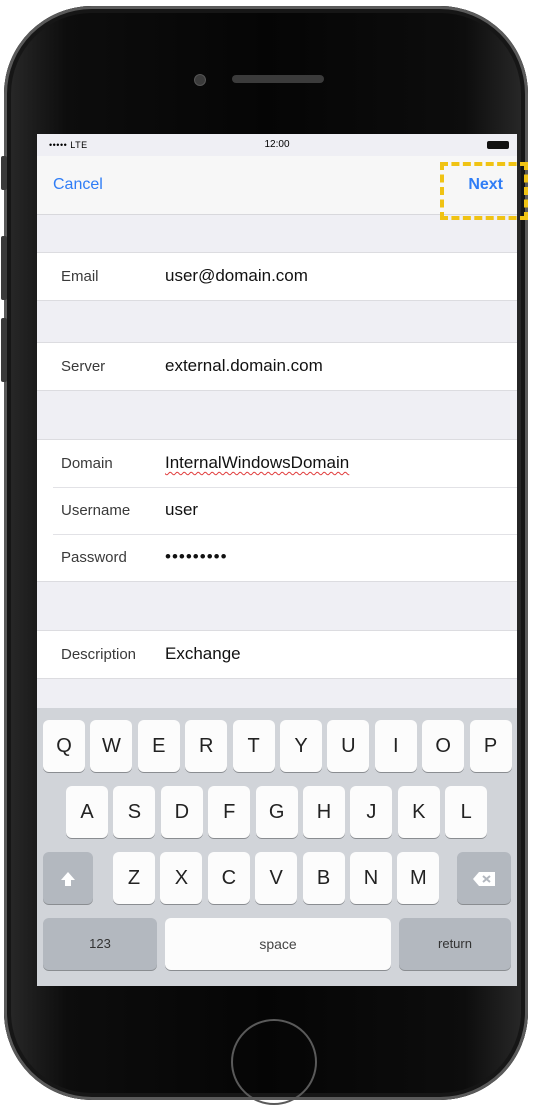 The width and height of the screenshot is (536, 1108). I want to click on password-label: Password, so click(94, 557).